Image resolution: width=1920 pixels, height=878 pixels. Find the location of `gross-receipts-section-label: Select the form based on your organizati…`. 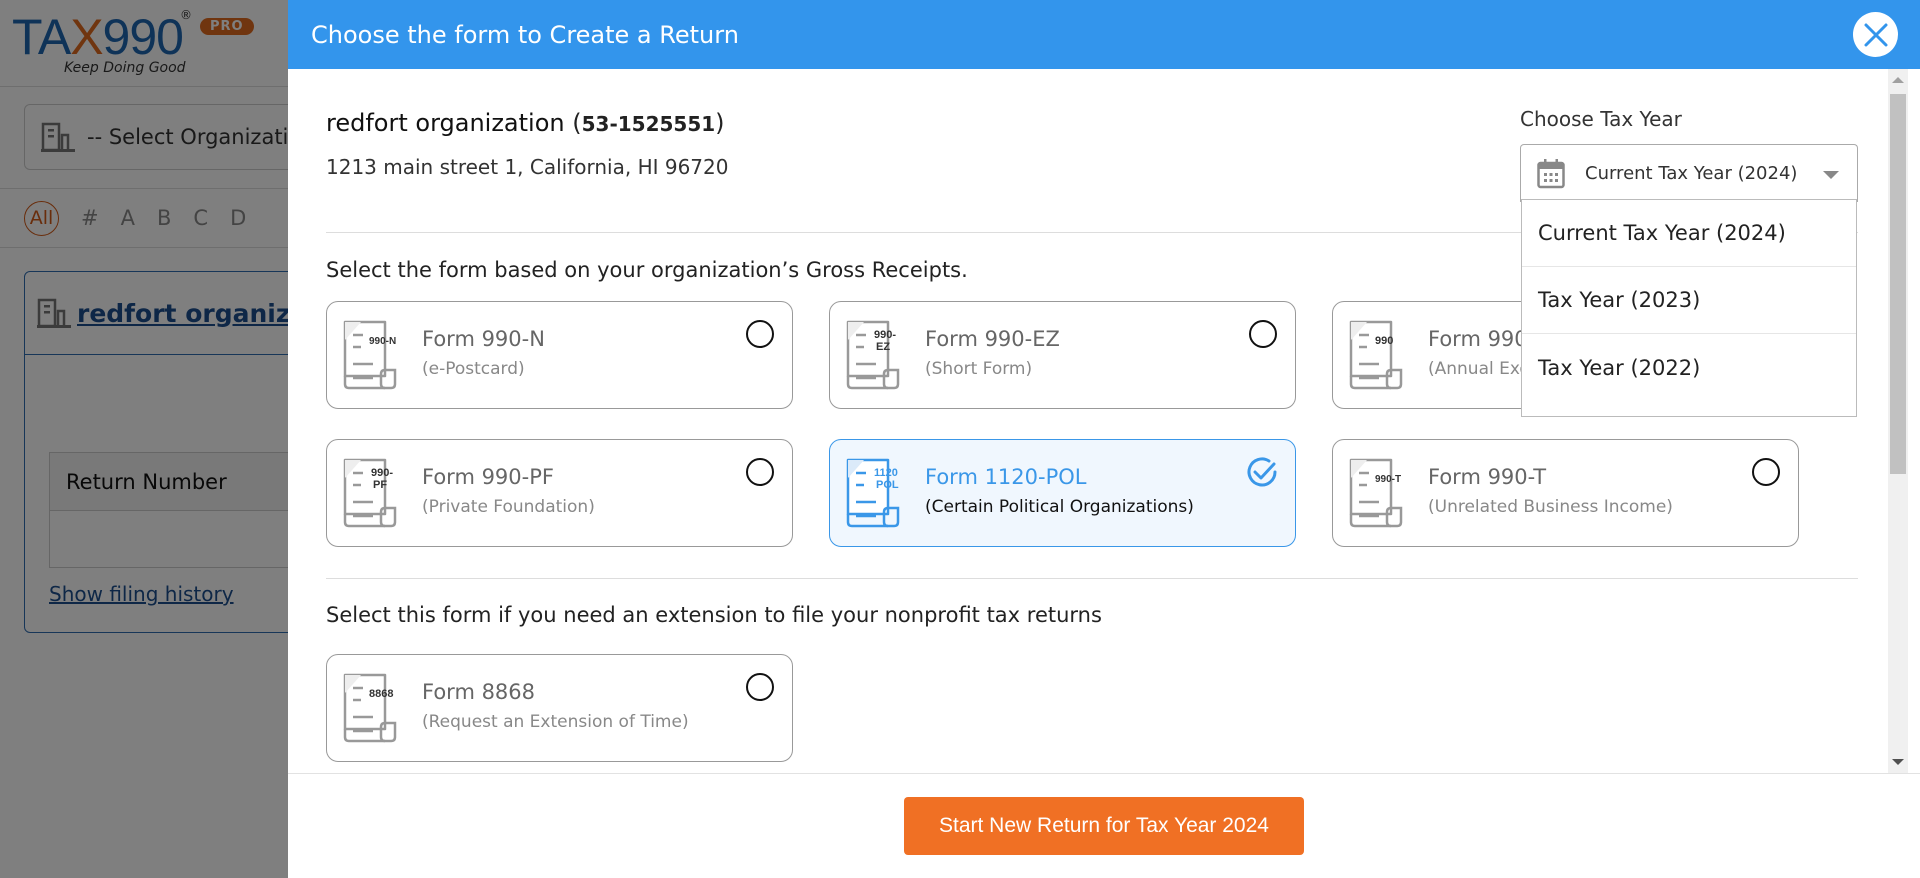

gross-receipts-section-label: Select the form based on your organizati… is located at coordinates (647, 270).